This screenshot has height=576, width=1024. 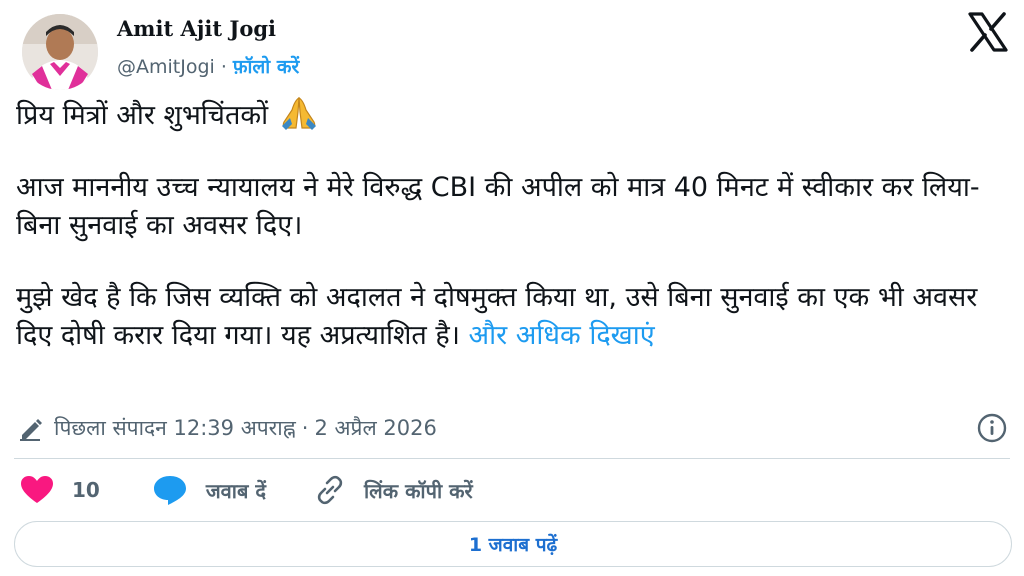 I want to click on copy-link-label: लिंक कॉपी करें, so click(x=418, y=490).